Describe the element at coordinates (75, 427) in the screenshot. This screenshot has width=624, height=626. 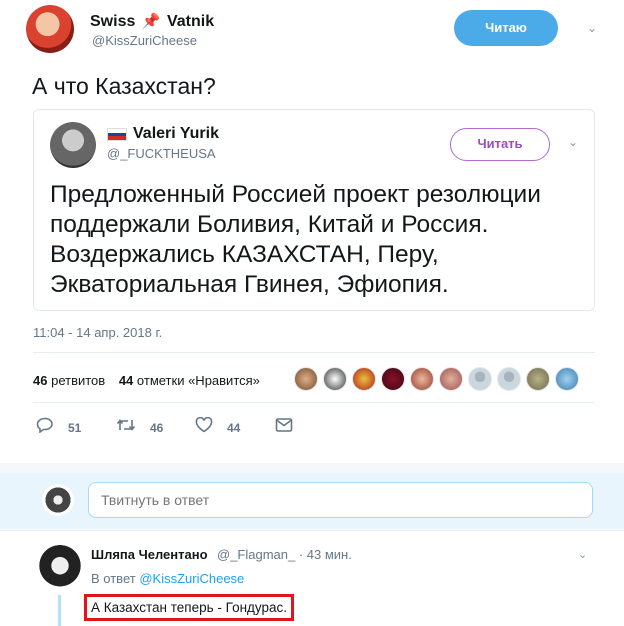
I see `reply-count: 51` at that location.